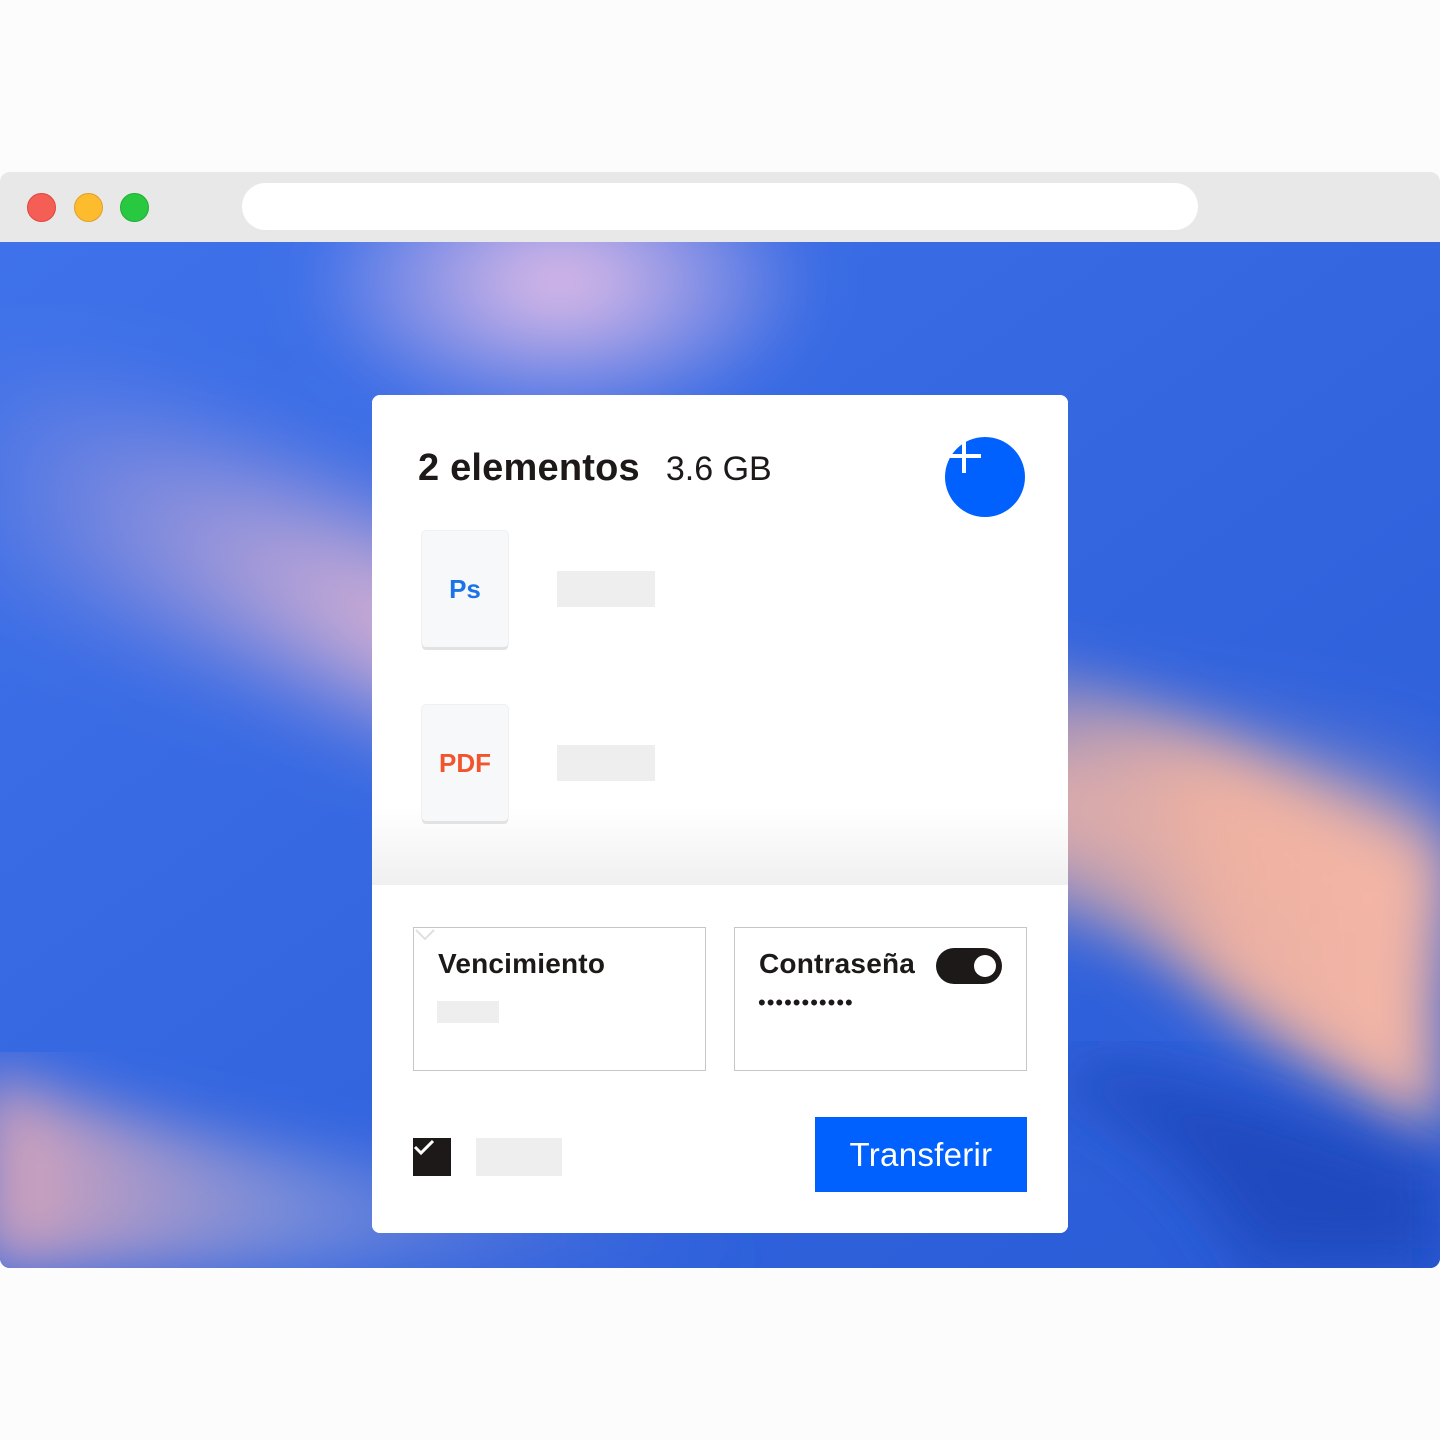  What do you see at coordinates (985, 477) in the screenshot?
I see `add-files-button` at bounding box center [985, 477].